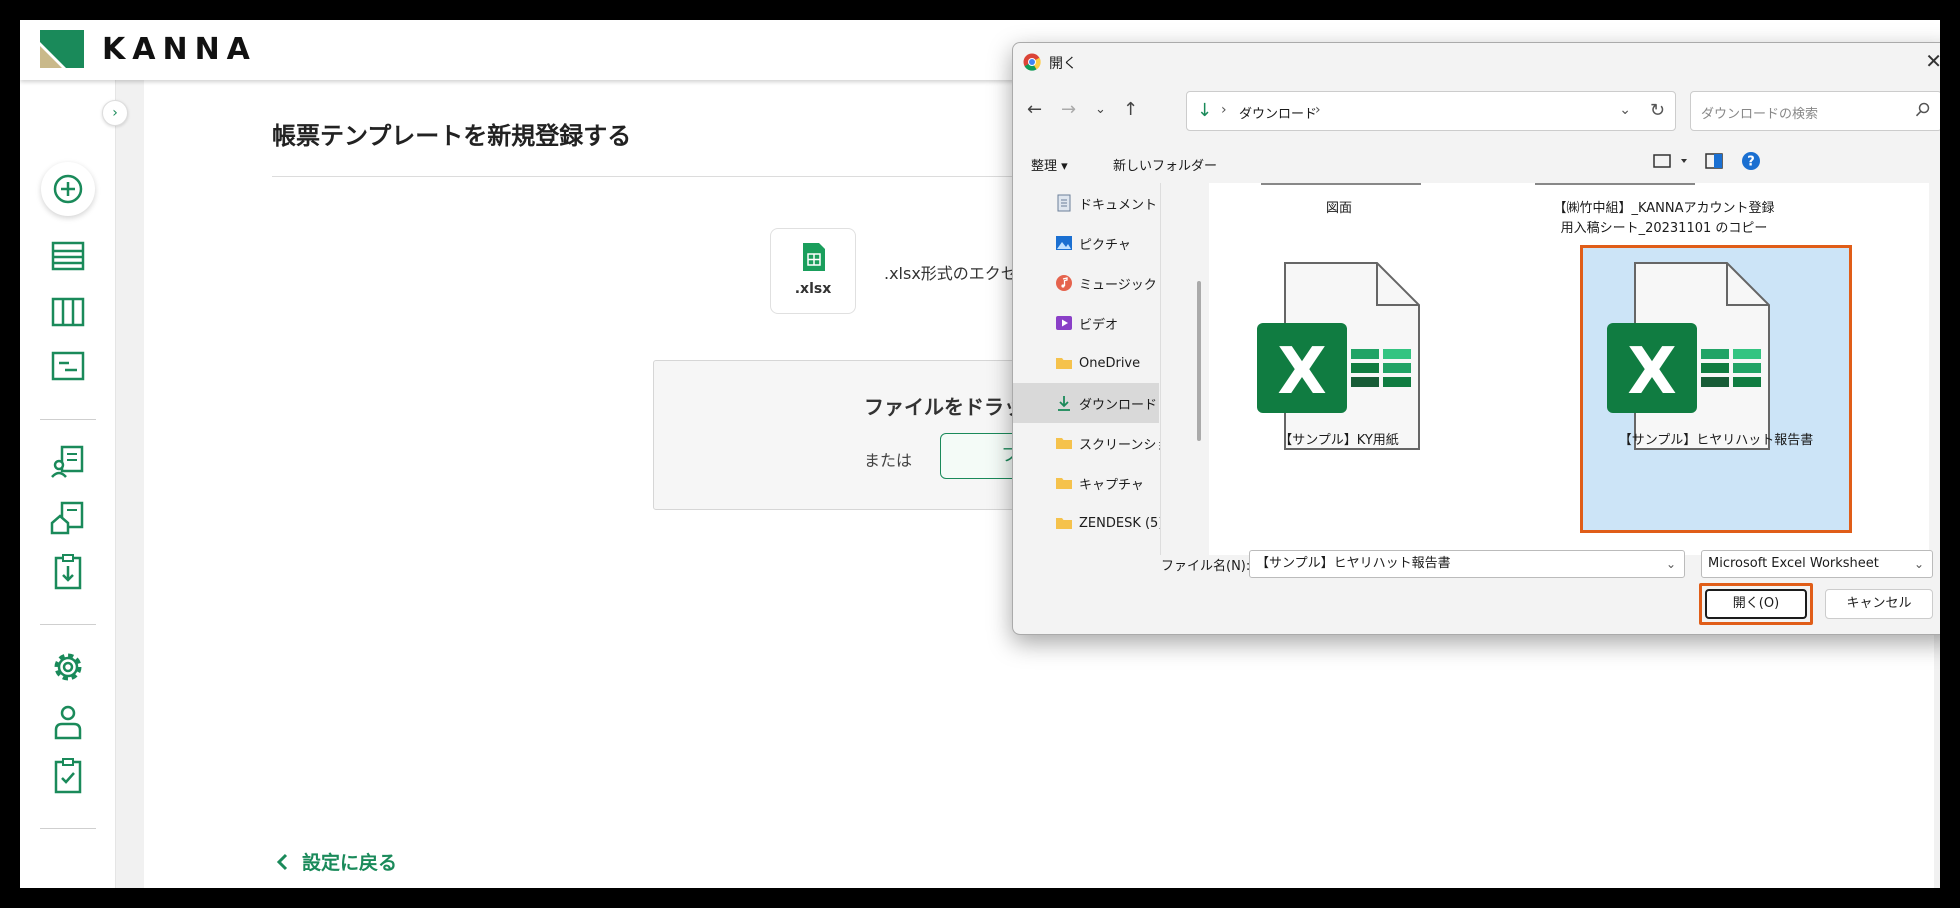  What do you see at coordinates (68, 419) in the screenshot?
I see `sidebar-divider` at bounding box center [68, 419].